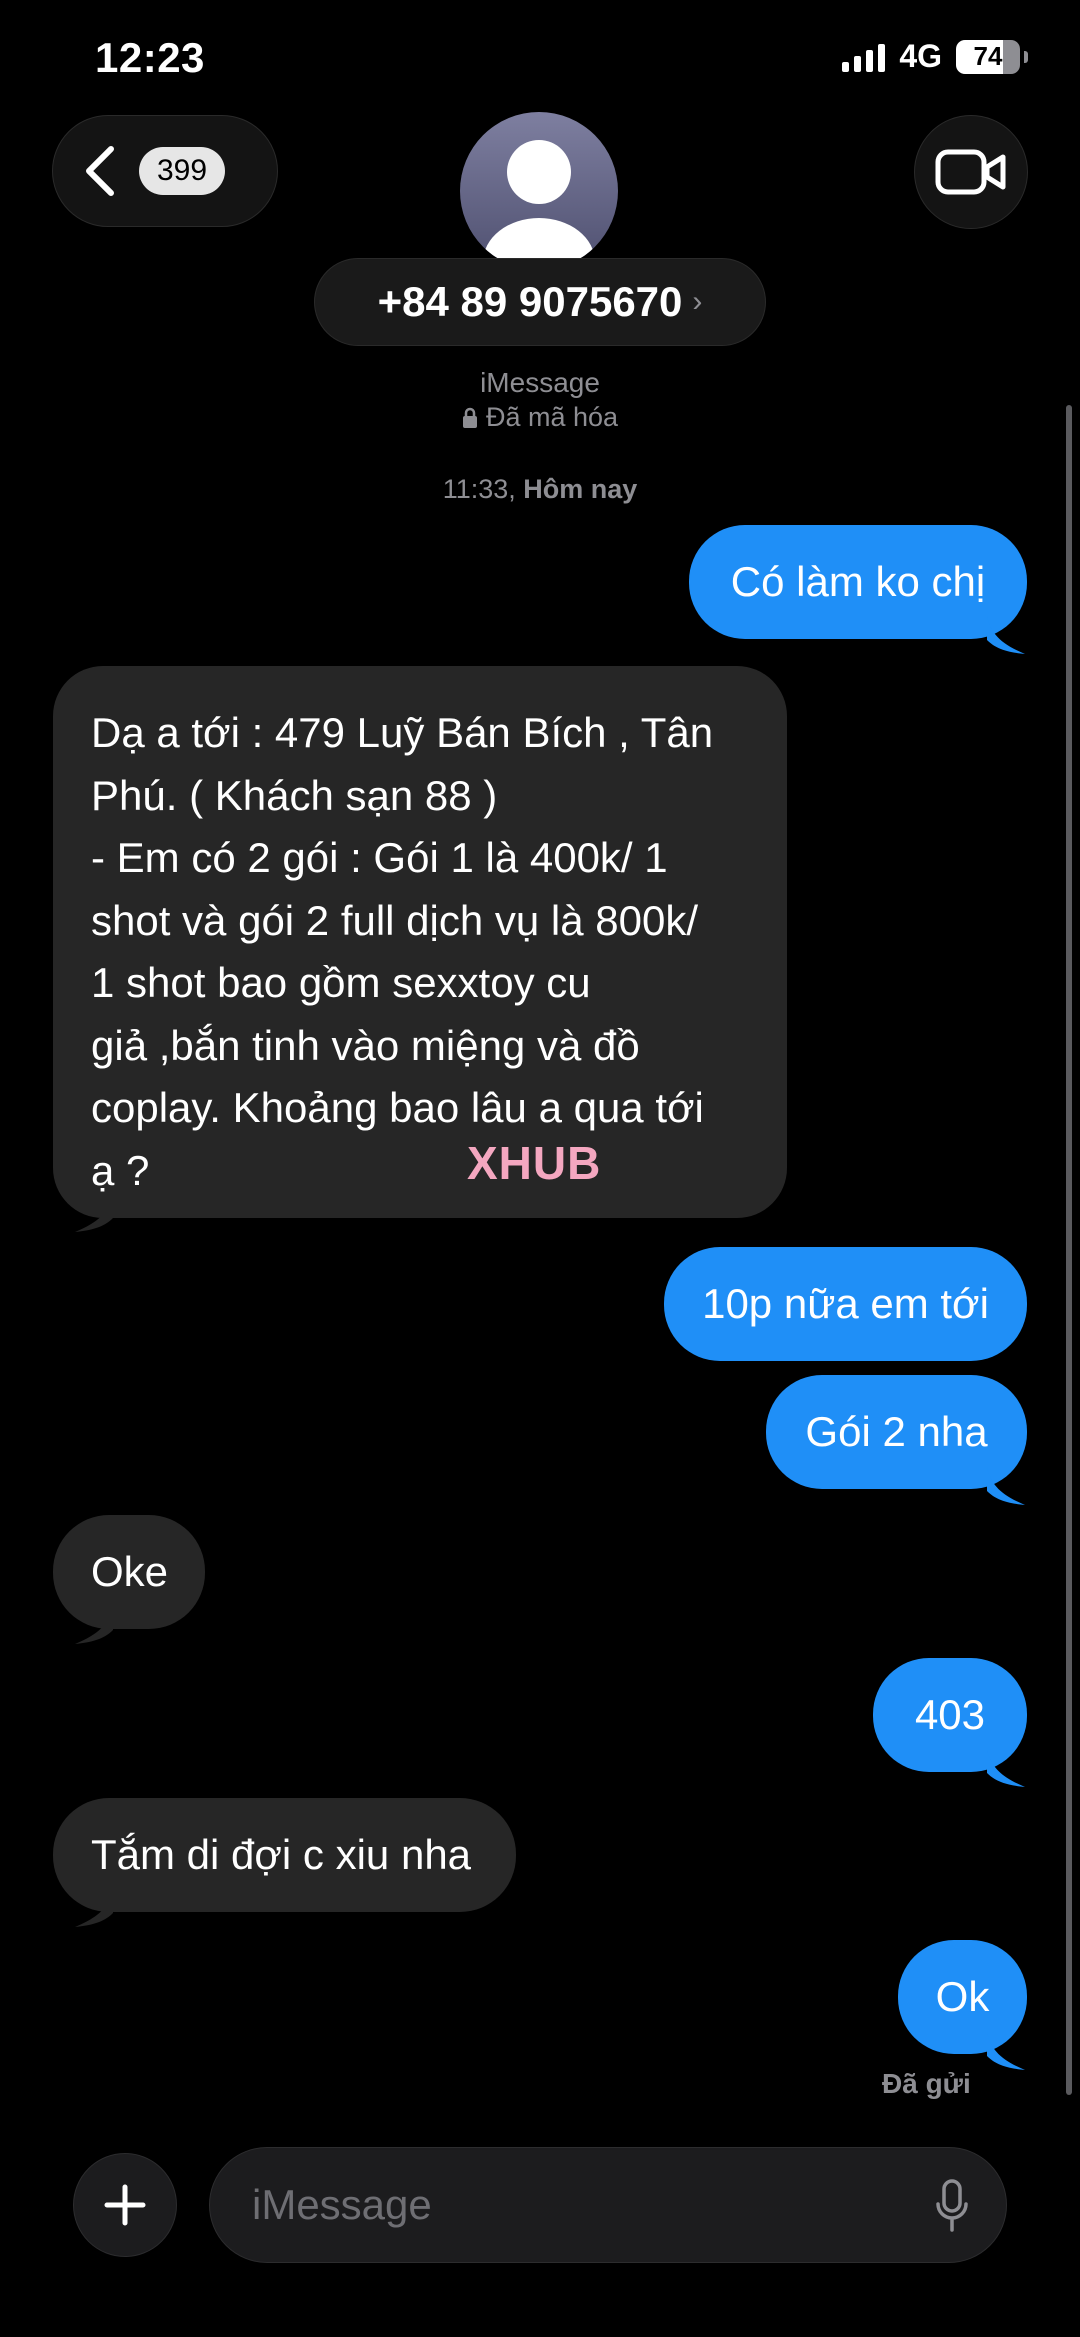  I want to click on status-indicators: 4G 74, so click(935, 56).